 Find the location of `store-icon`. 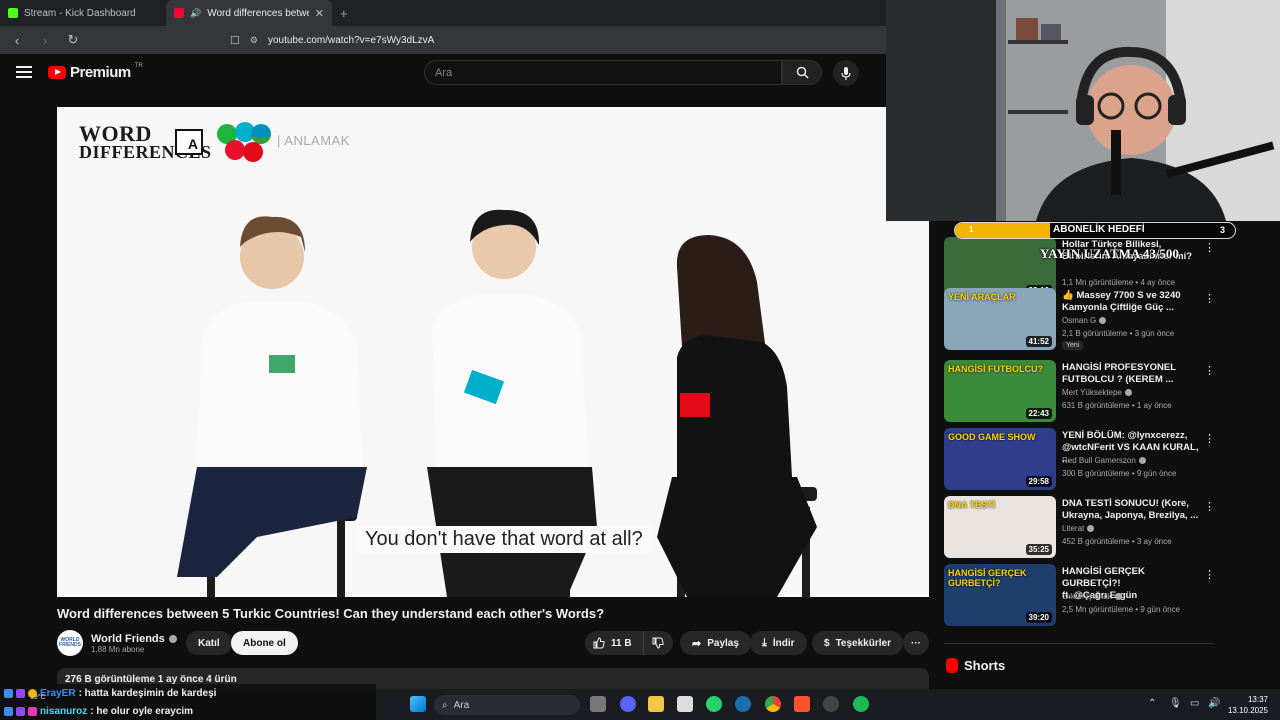

store-icon is located at coordinates (685, 704).